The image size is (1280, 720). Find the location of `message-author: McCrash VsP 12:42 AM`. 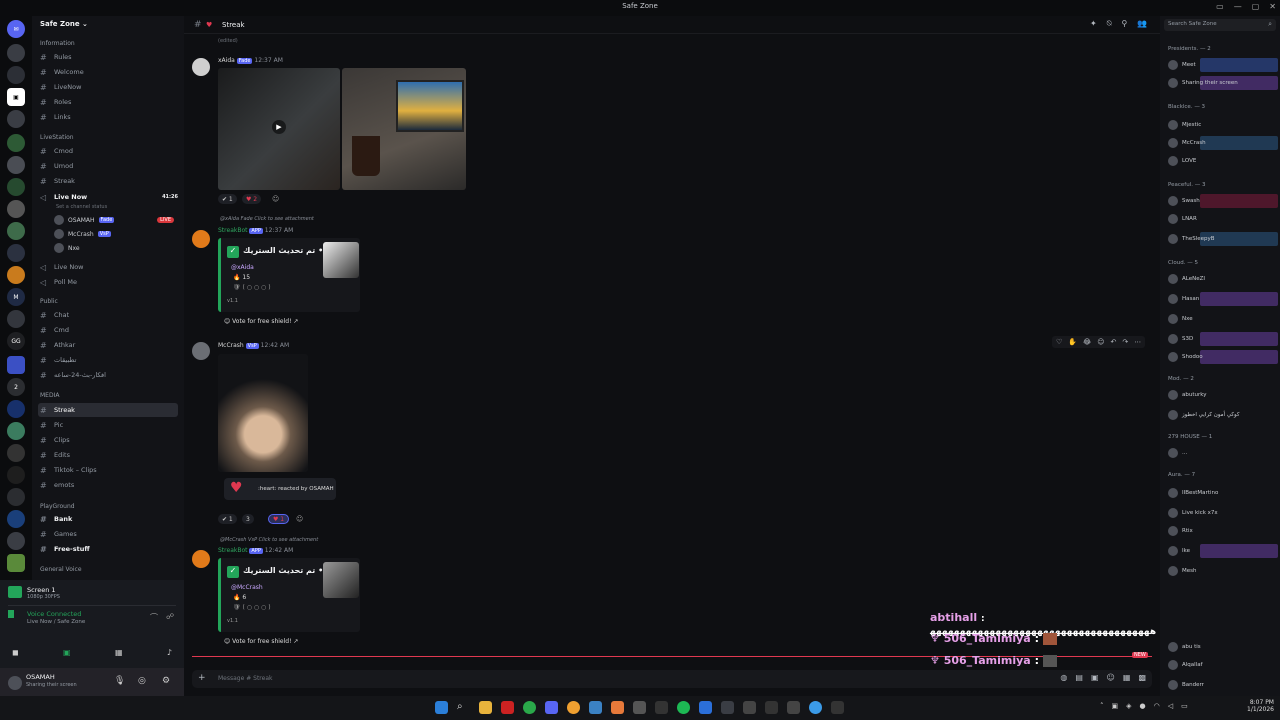

message-author: McCrash VsP 12:42 AM is located at coordinates (253, 345).